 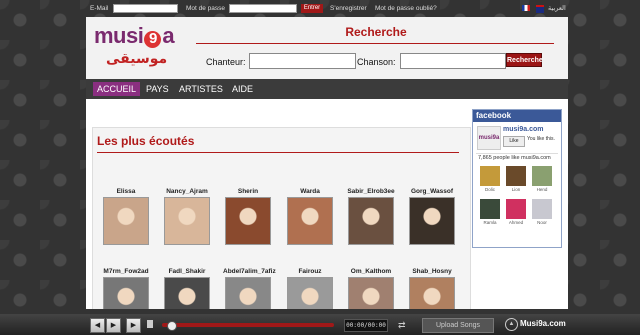 What do you see at coordinates (542, 222) in the screenshot?
I see `facebook-fan-name: Noor` at bounding box center [542, 222].